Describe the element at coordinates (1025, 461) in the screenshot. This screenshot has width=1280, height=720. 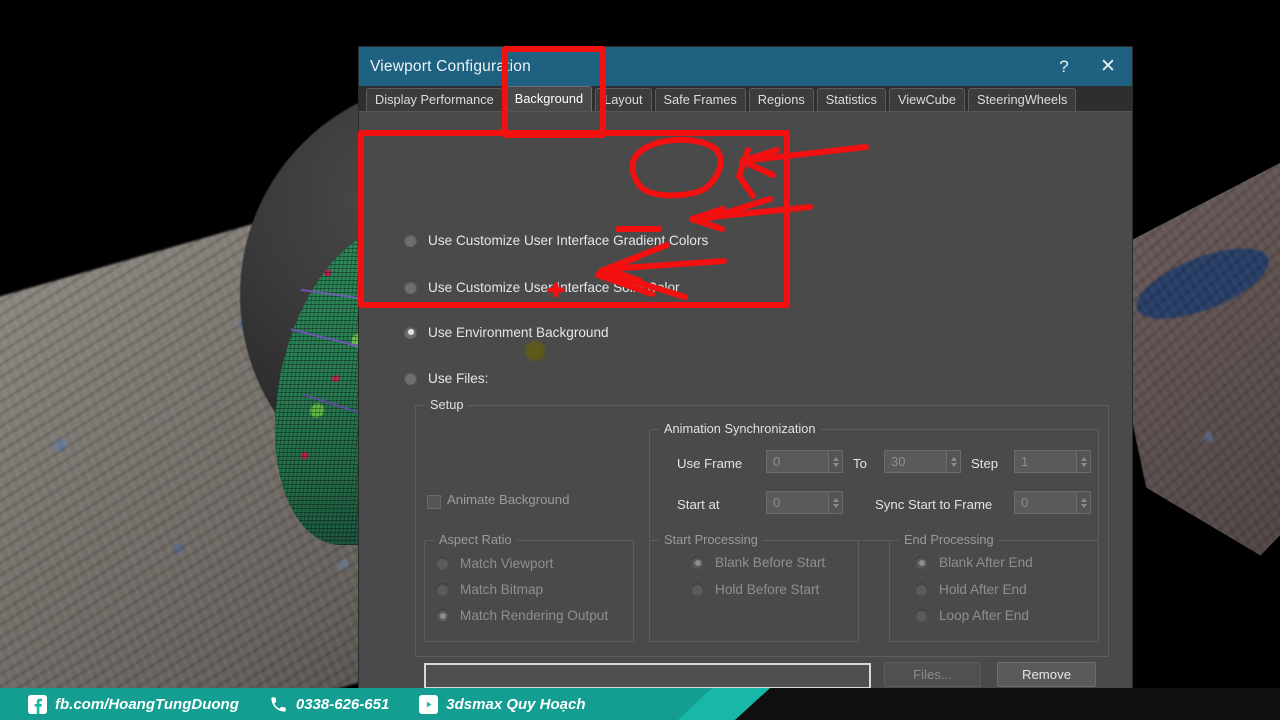
I see `step-value: 1` at that location.